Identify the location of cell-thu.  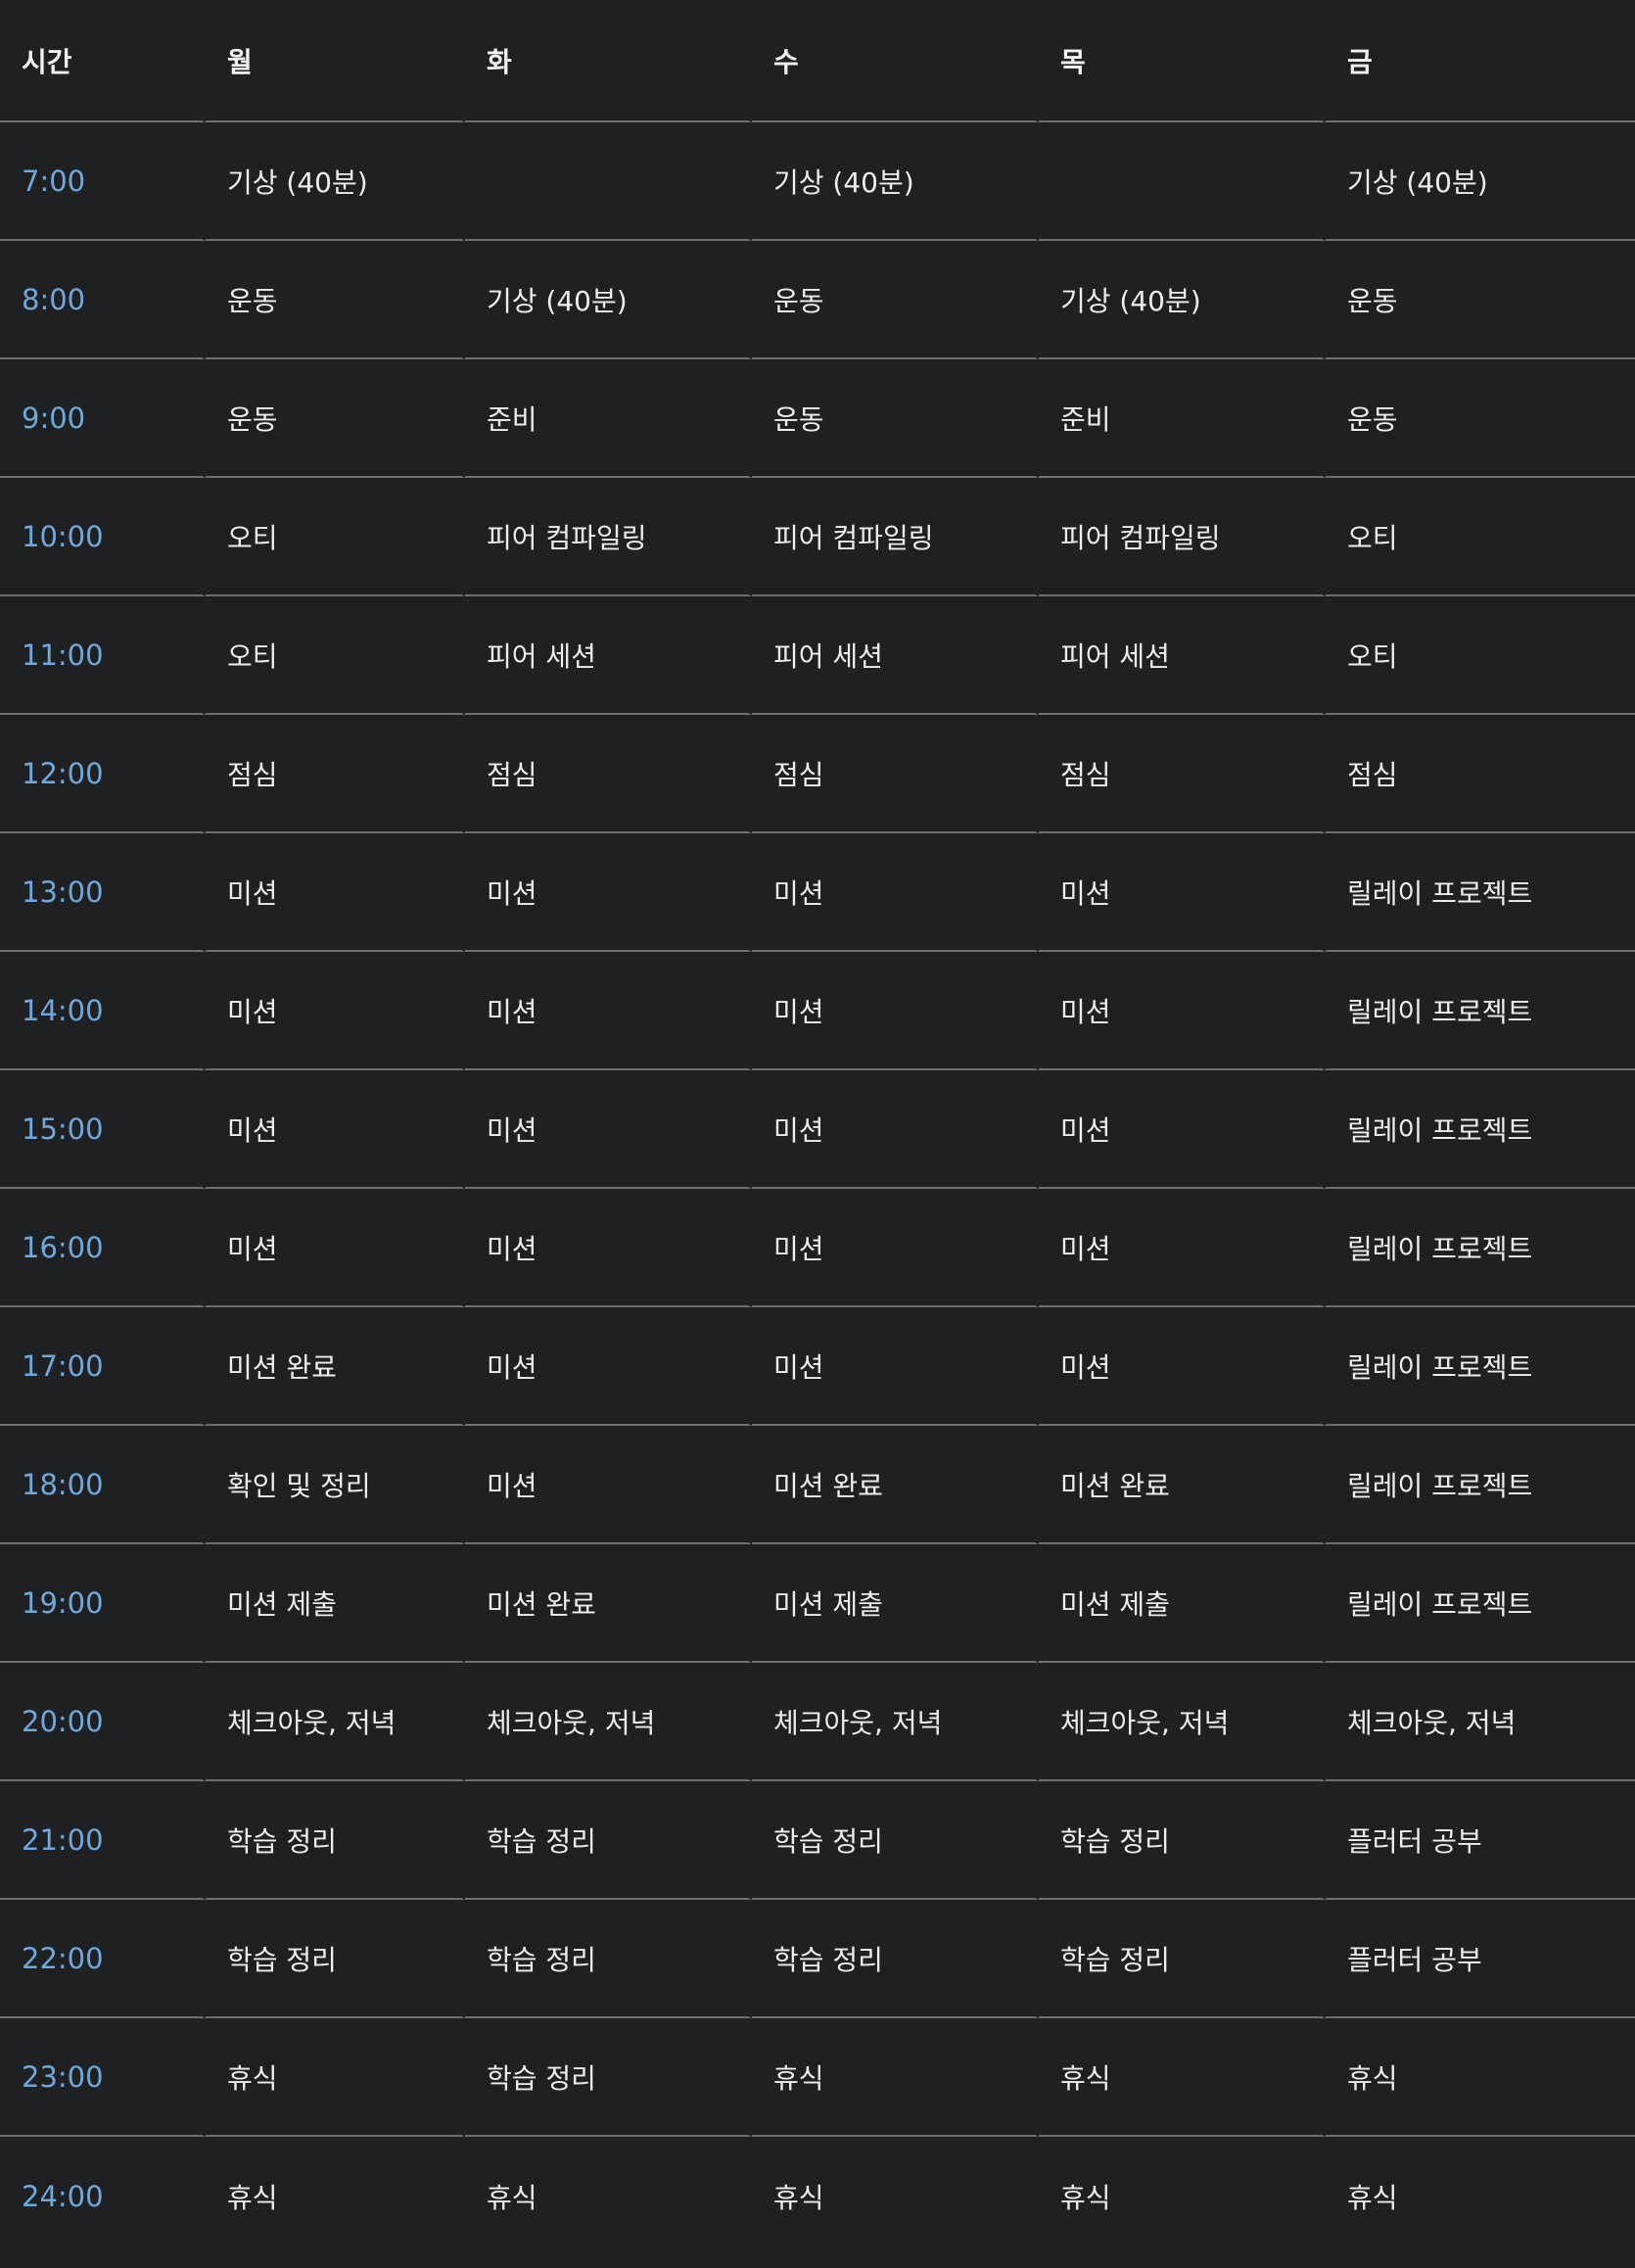
(1182, 182).